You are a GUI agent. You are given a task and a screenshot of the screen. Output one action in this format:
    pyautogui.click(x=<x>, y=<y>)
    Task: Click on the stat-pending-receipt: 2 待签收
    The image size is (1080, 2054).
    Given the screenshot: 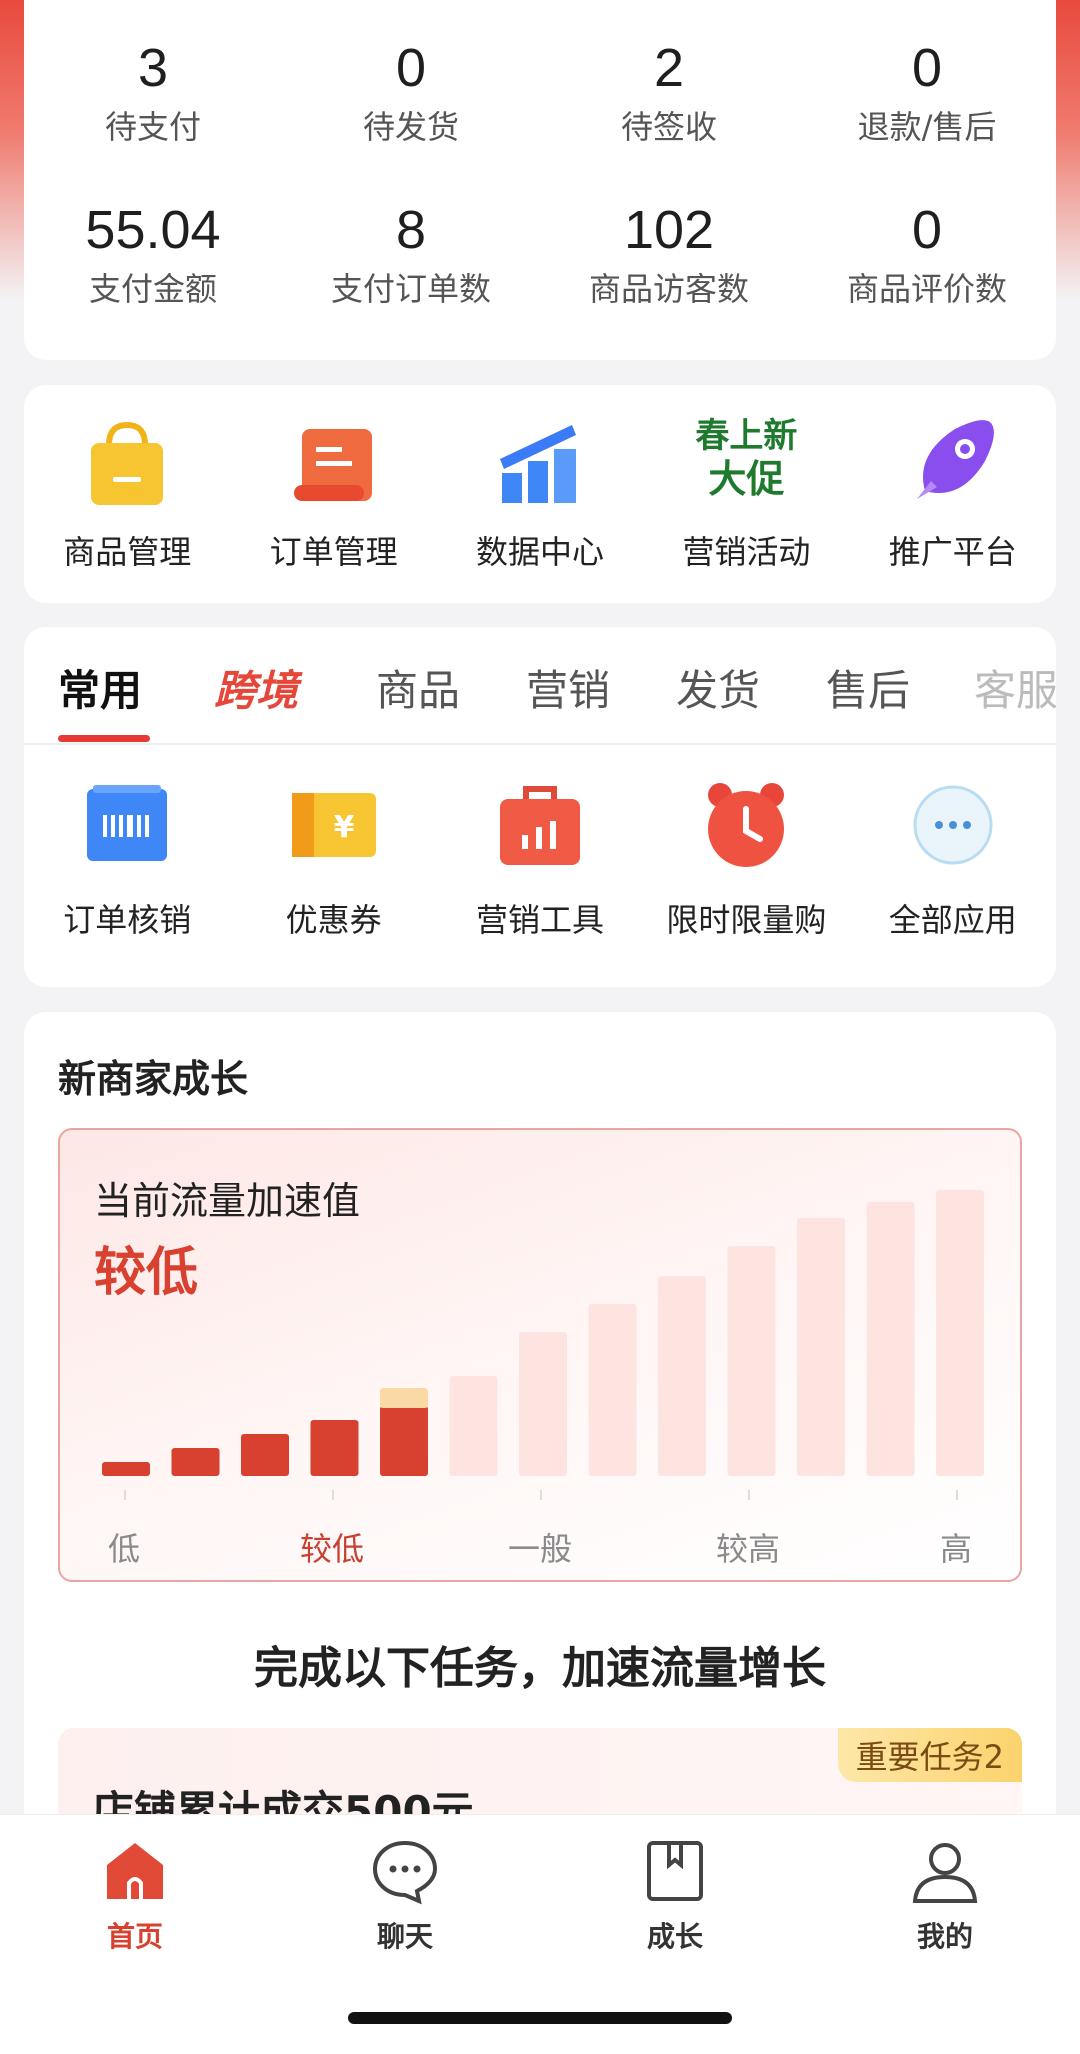 What is the action you would take?
    pyautogui.click(x=669, y=92)
    